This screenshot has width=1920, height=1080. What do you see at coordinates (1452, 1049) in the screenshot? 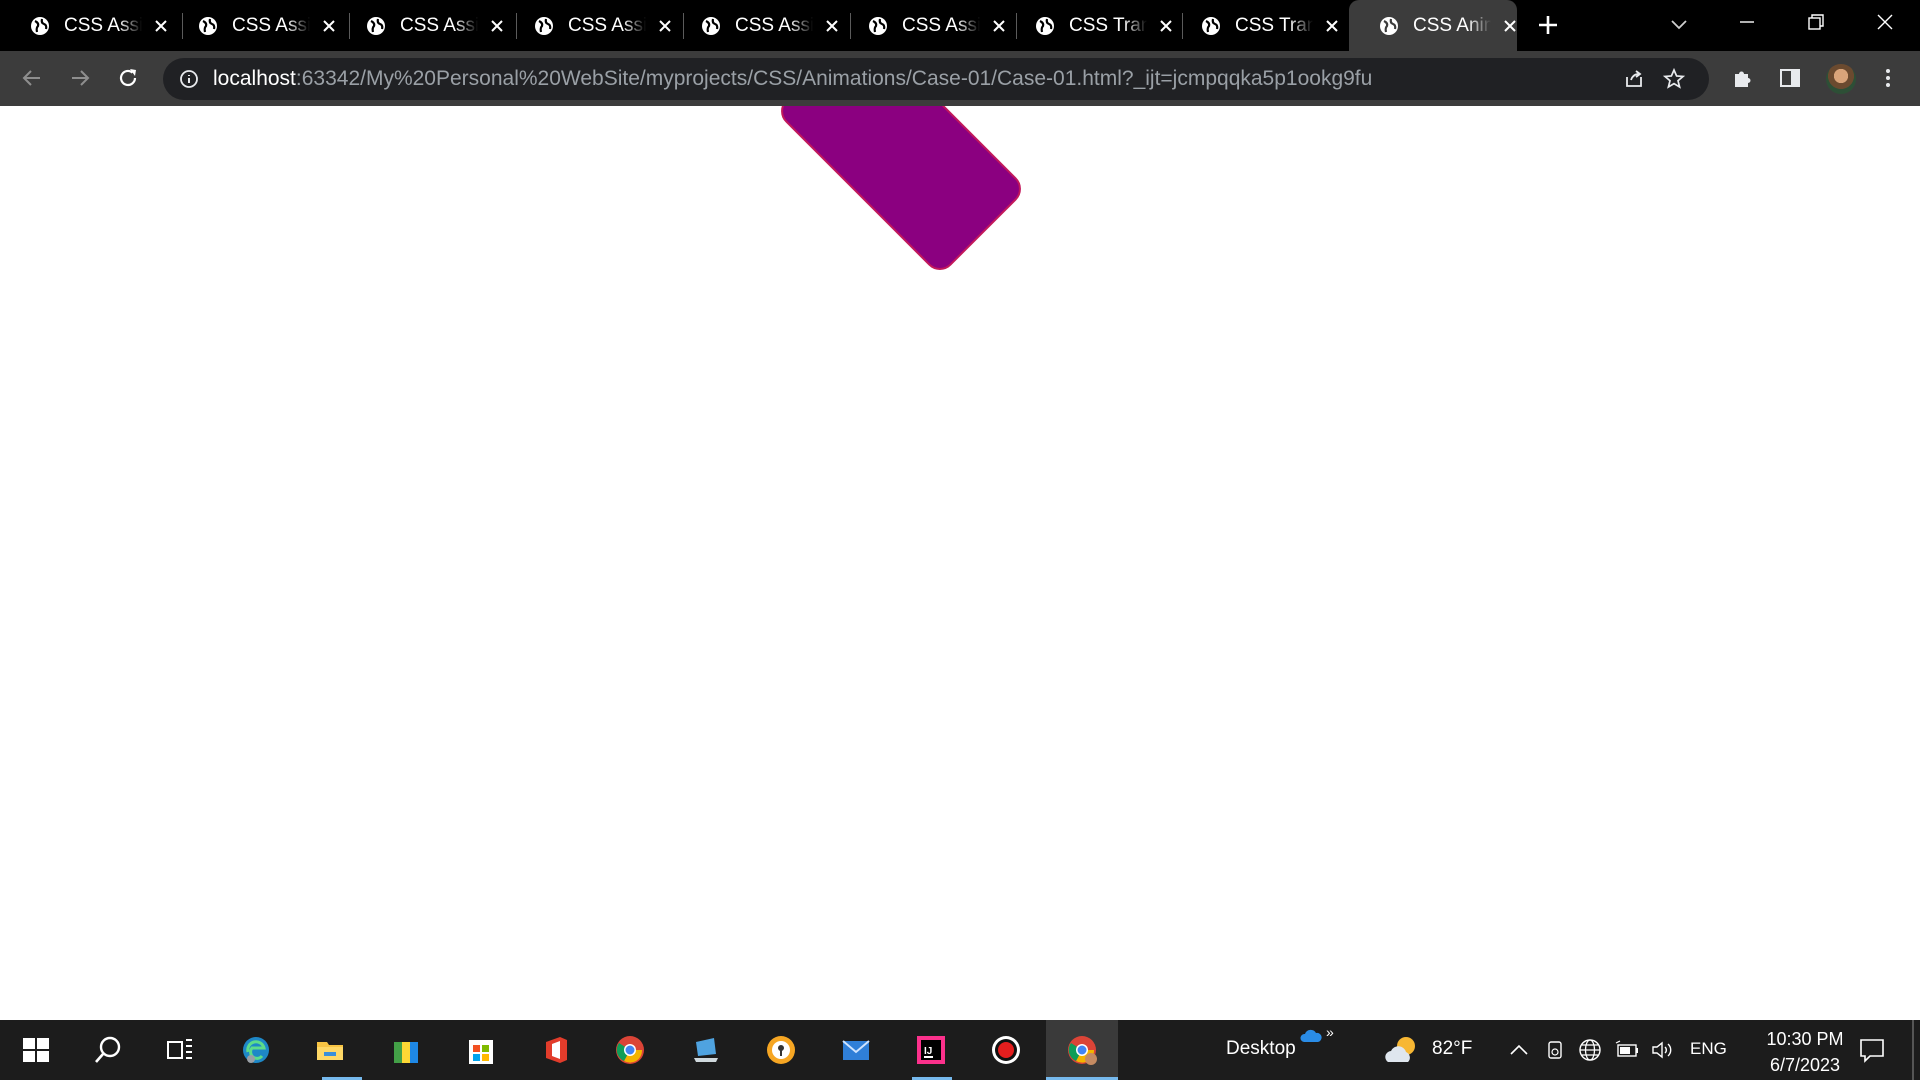
I see `weather-temperature: 82°F` at bounding box center [1452, 1049].